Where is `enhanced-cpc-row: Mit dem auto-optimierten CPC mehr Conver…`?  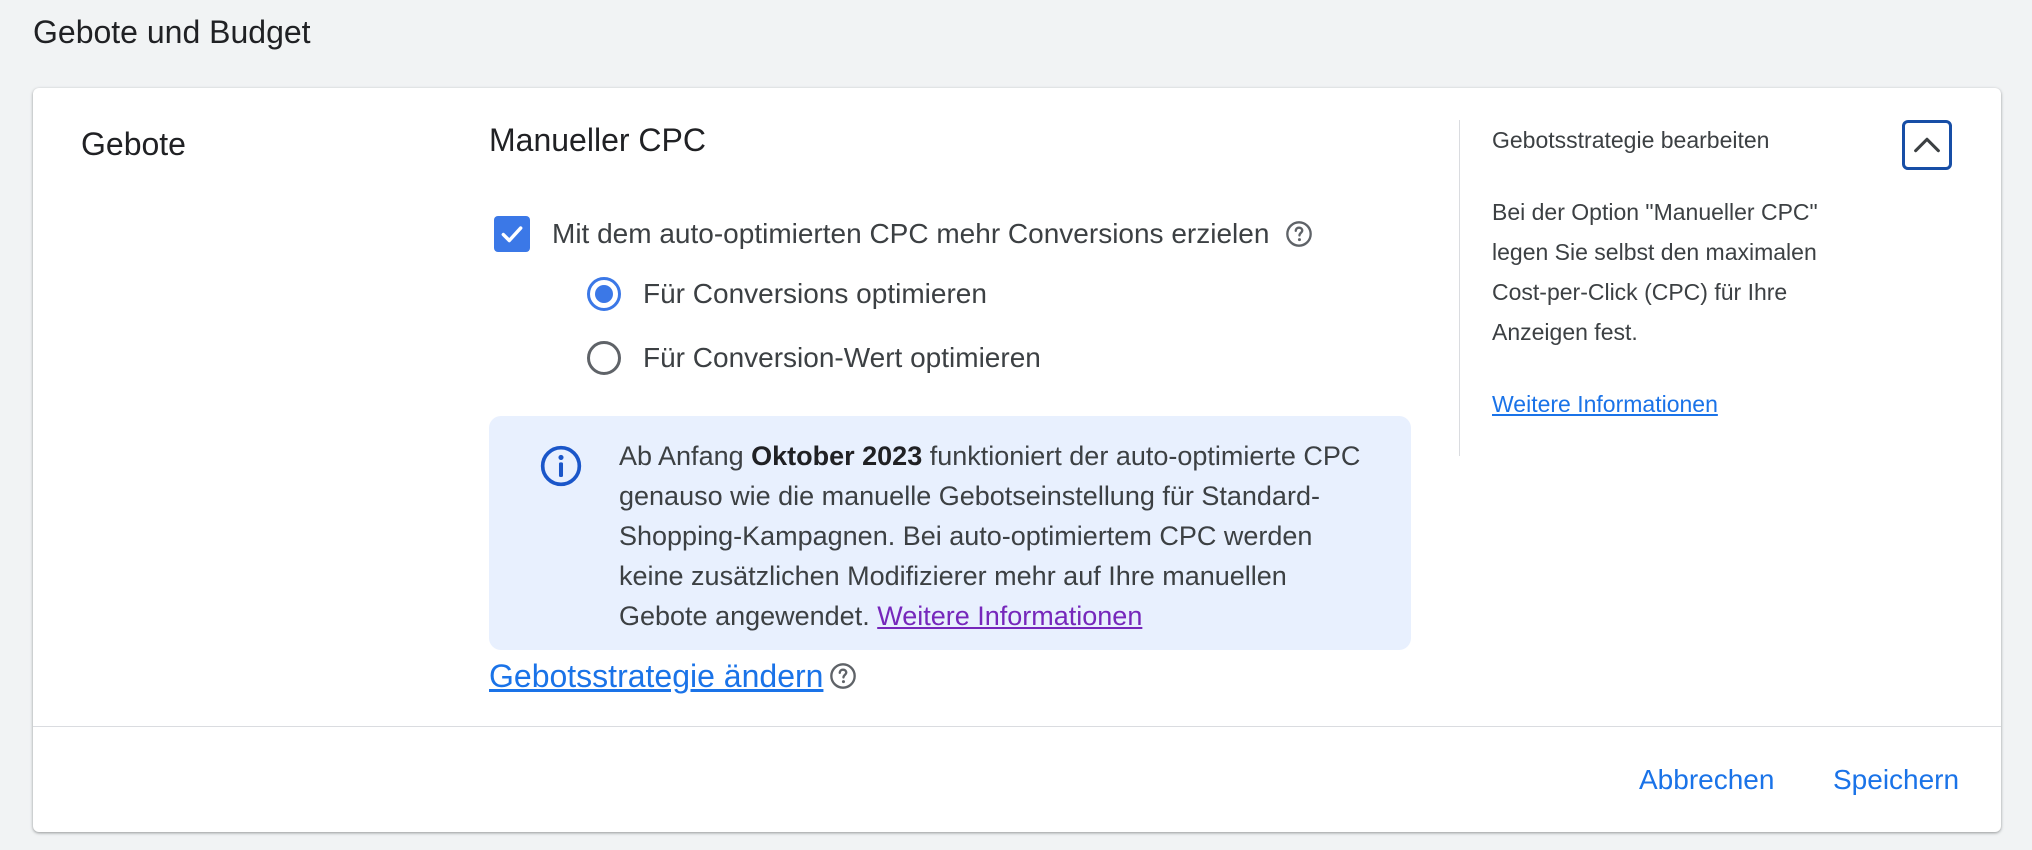
enhanced-cpc-row: Mit dem auto-optimierten CPC mehr Conver… is located at coordinates (903, 234).